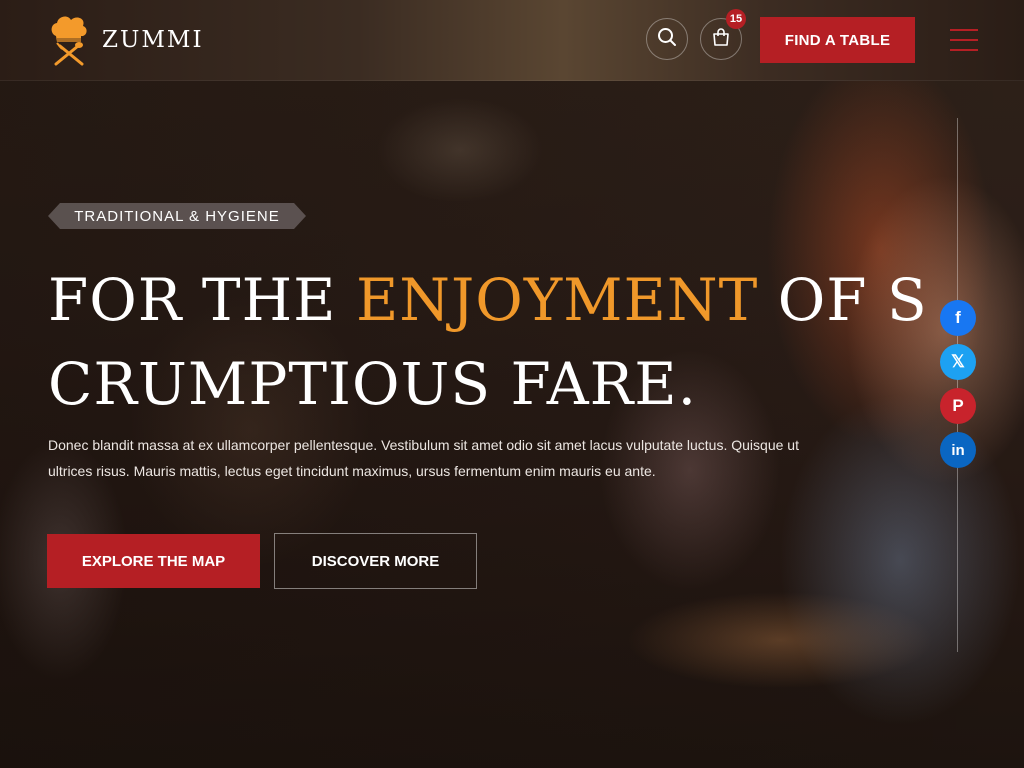 This screenshot has width=1024, height=768. What do you see at coordinates (202, 300) in the screenshot?
I see `headline-part-1: FOR THE` at bounding box center [202, 300].